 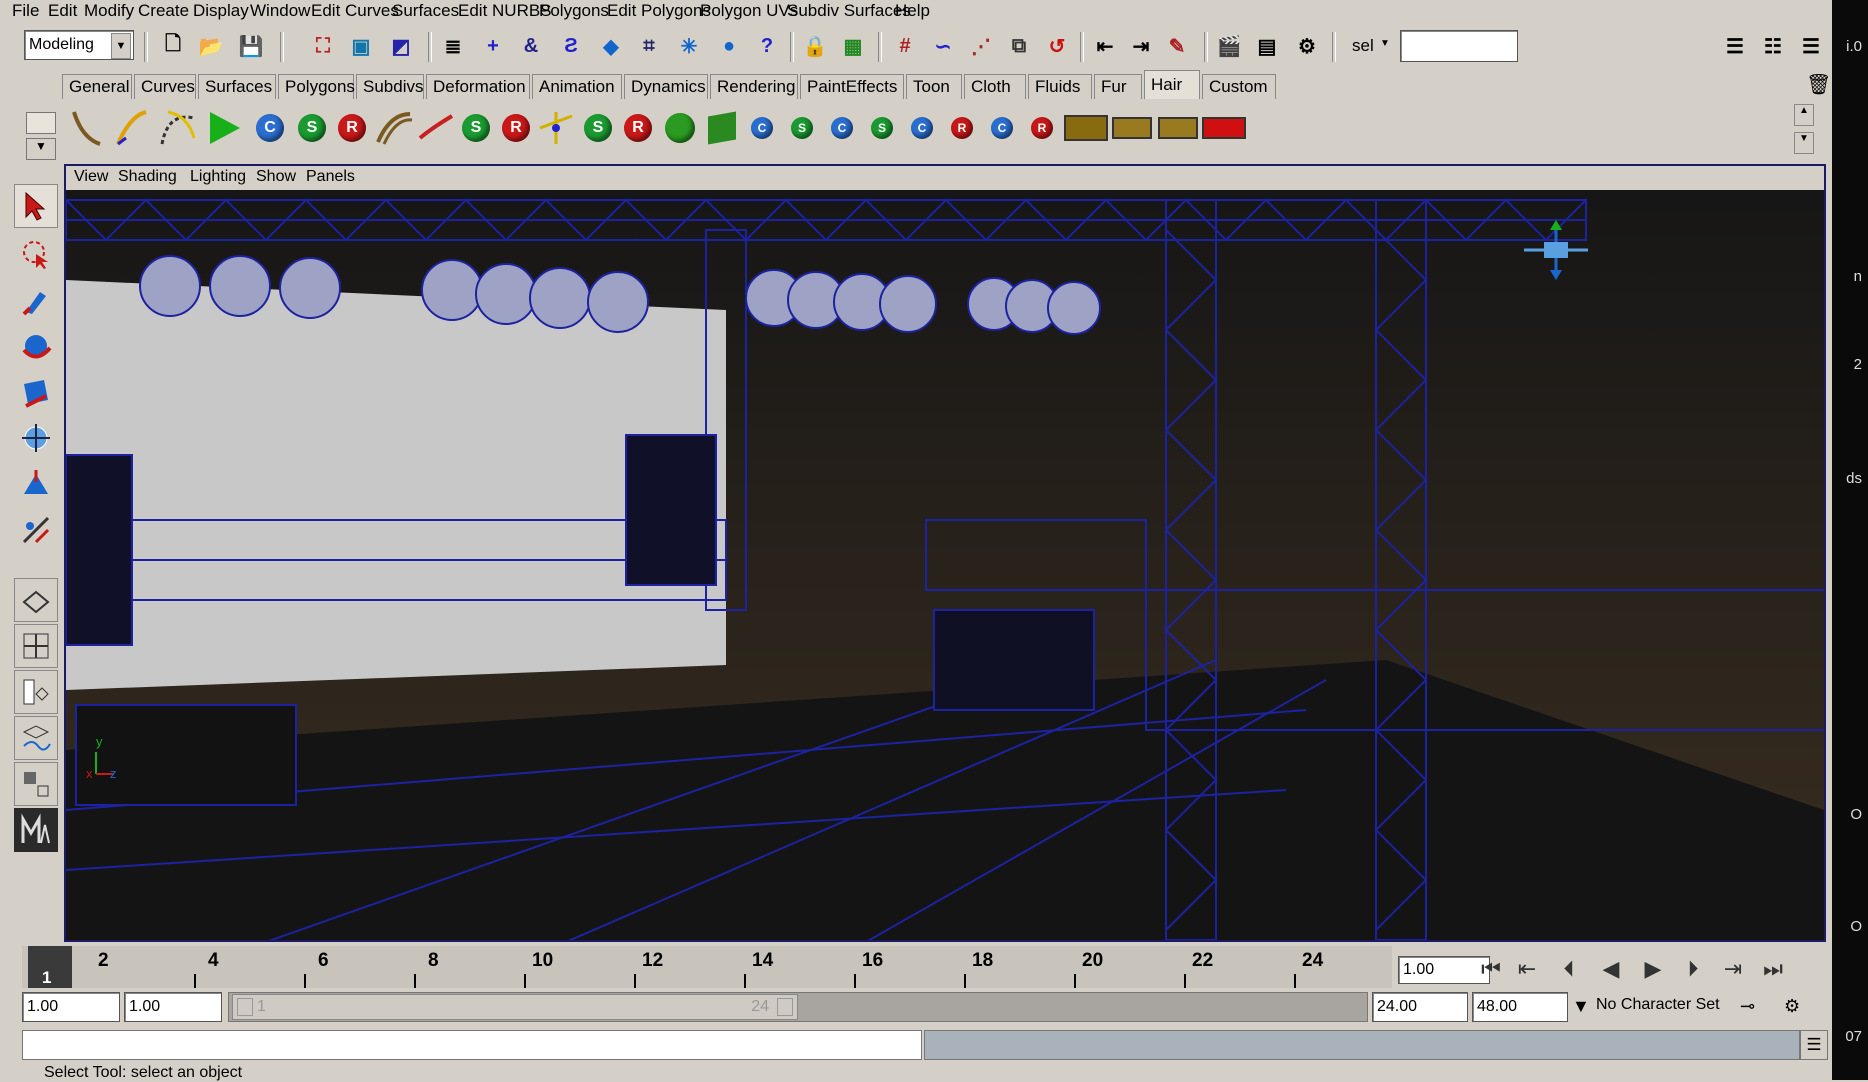 I want to click on rotate-tool-icon, so click(x=36, y=392).